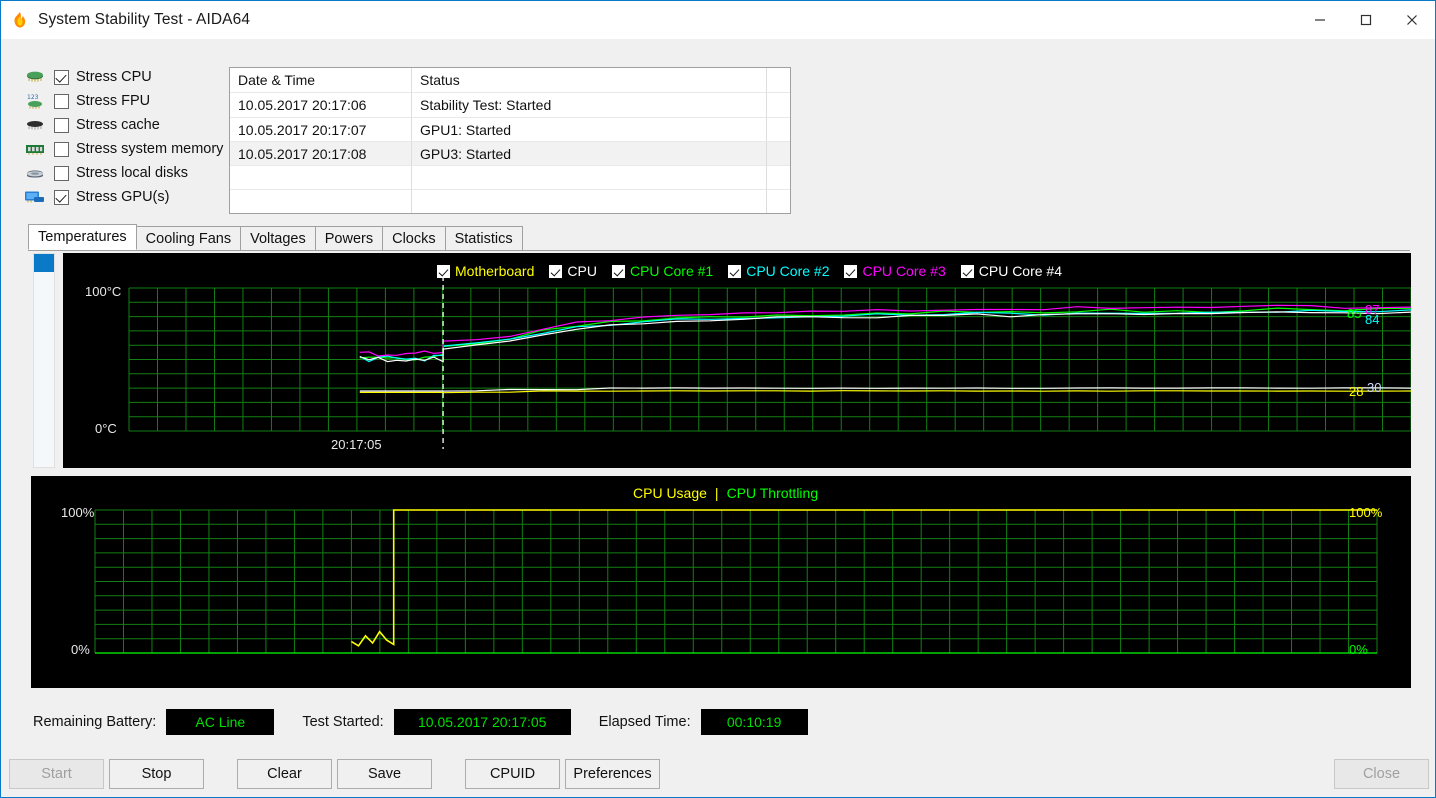 This screenshot has height=798, width=1436. I want to click on stress-option-cache: Stress cache, so click(125, 125).